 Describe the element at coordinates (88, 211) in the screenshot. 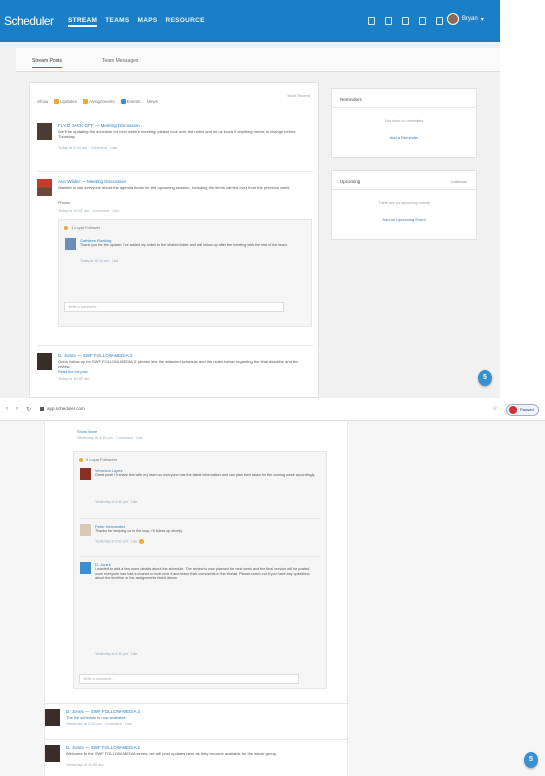

I see `post-meta: Today at 10:02 am · Comment · Like` at that location.